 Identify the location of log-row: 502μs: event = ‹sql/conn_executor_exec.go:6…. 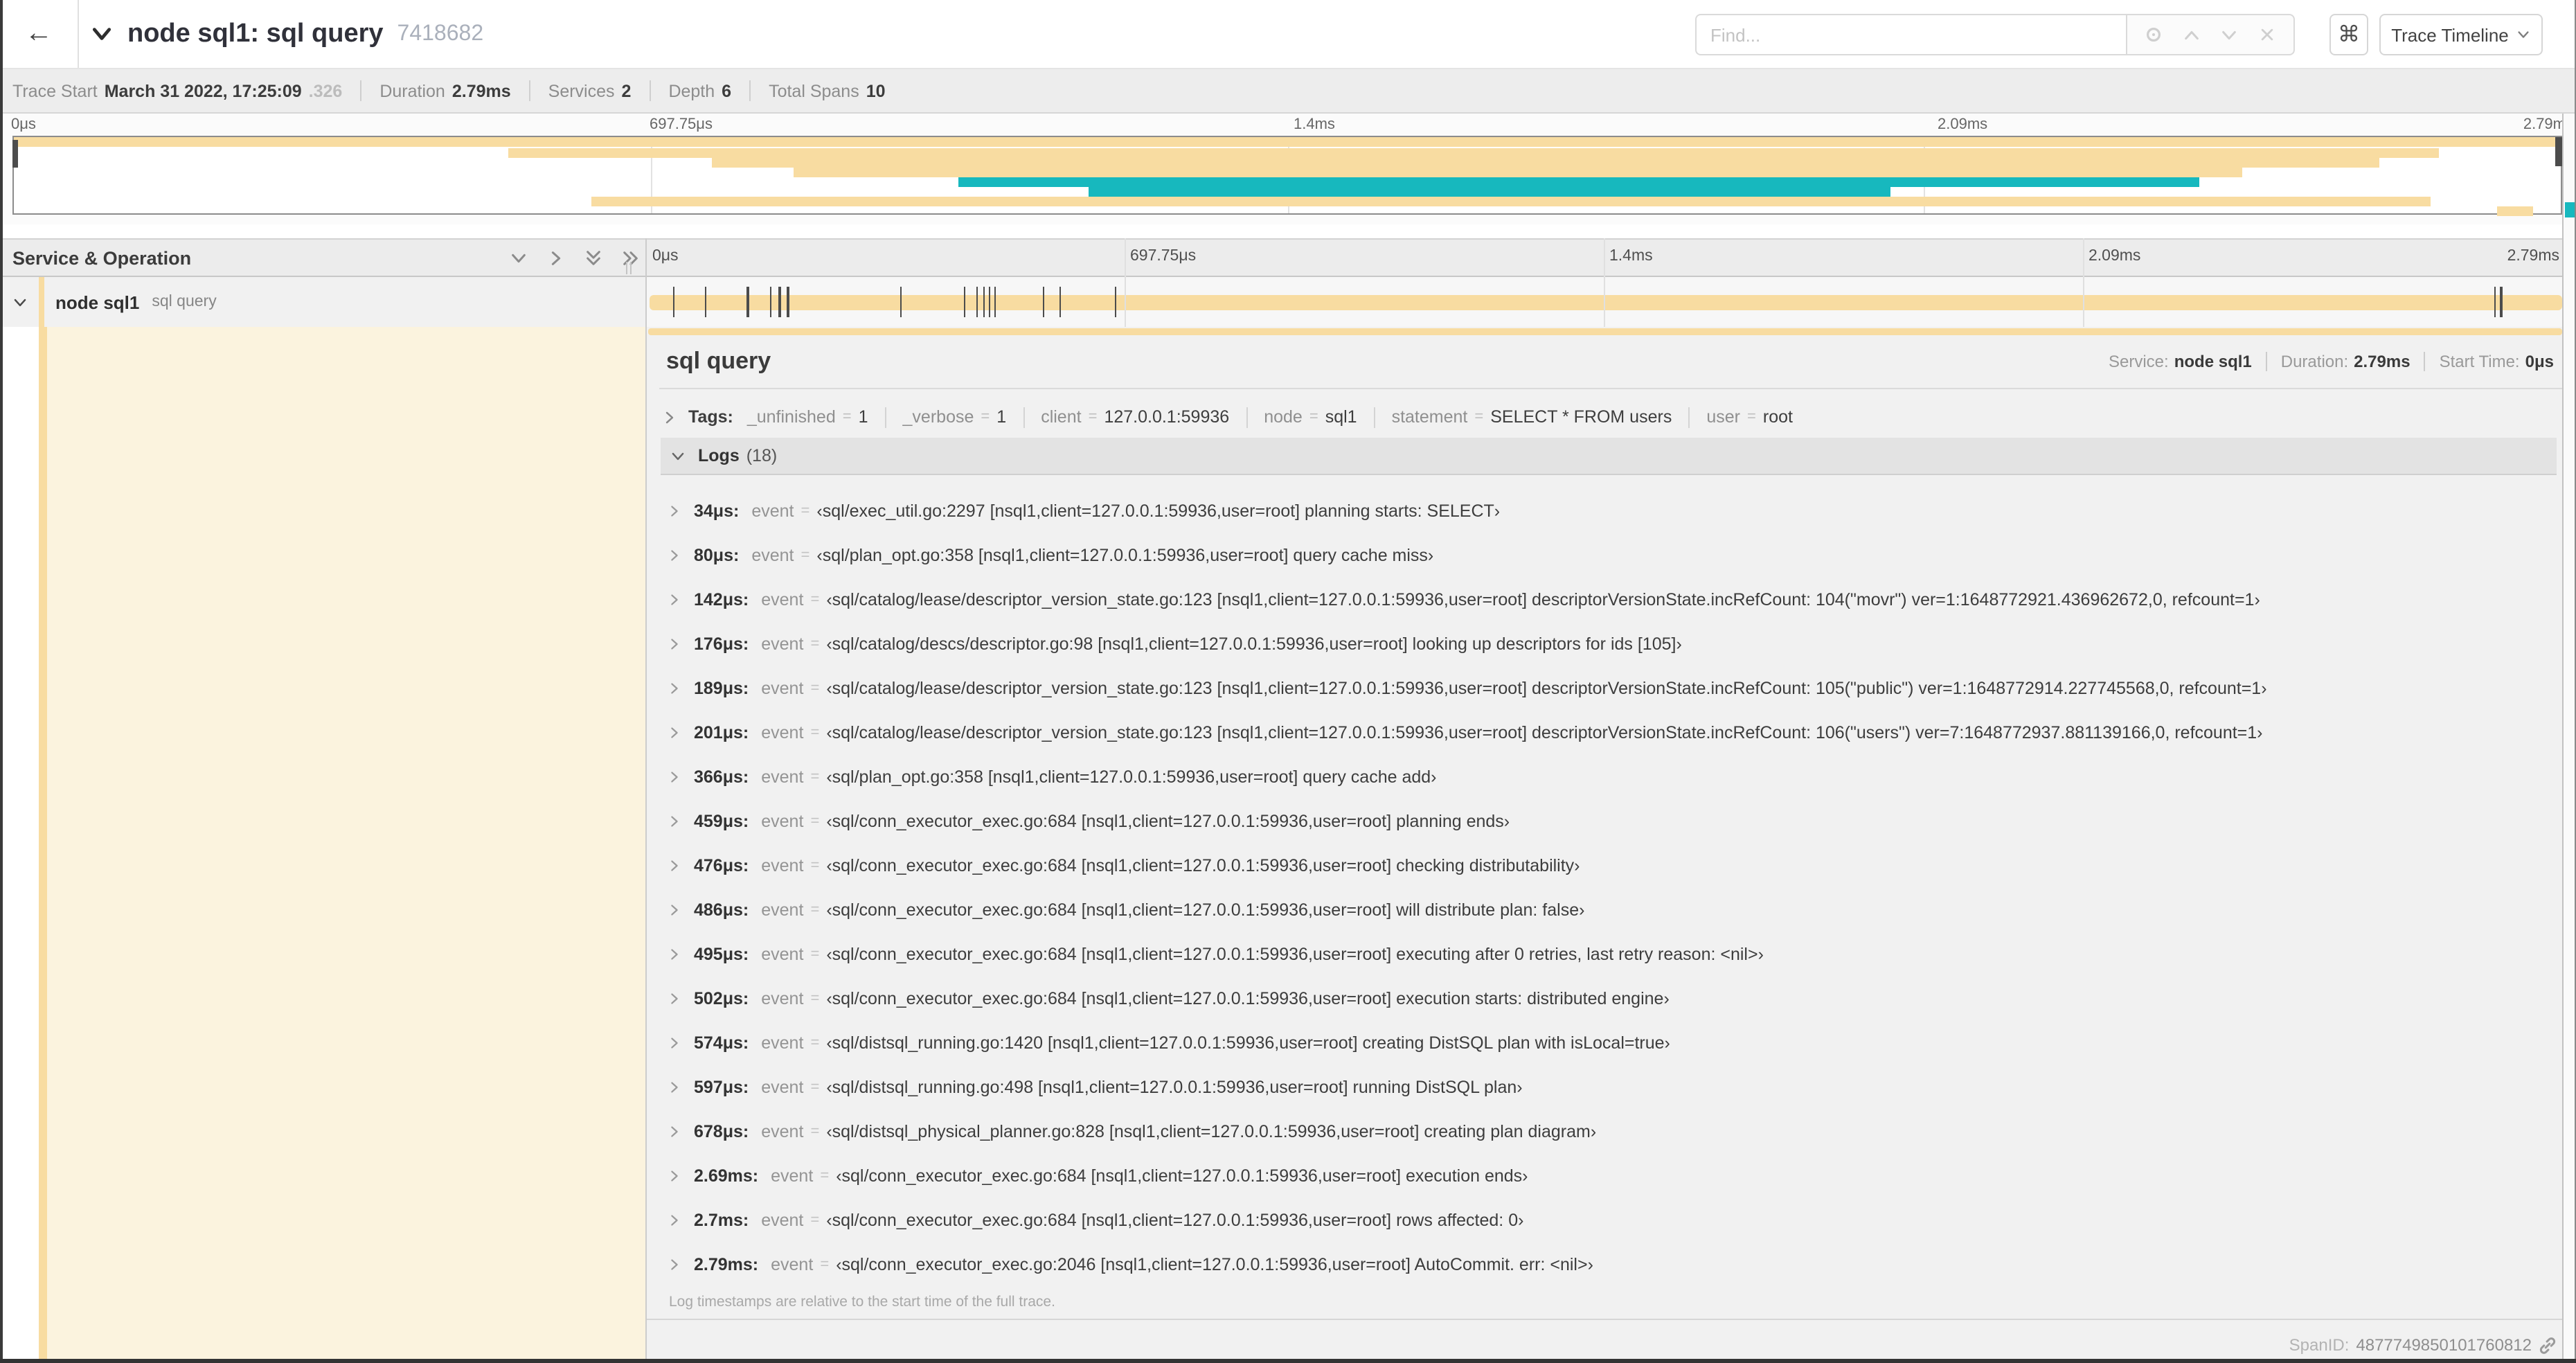
(1609, 999).